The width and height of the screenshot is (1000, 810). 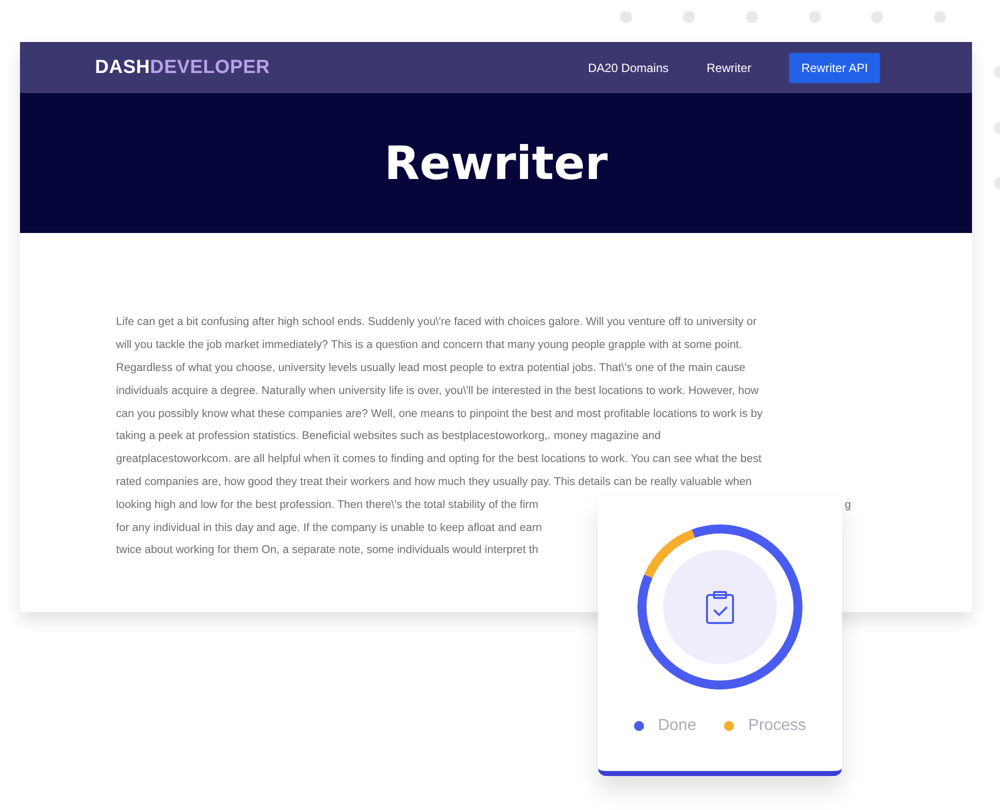 What do you see at coordinates (628, 67) in the screenshot?
I see `nav-link: DA20 Domains` at bounding box center [628, 67].